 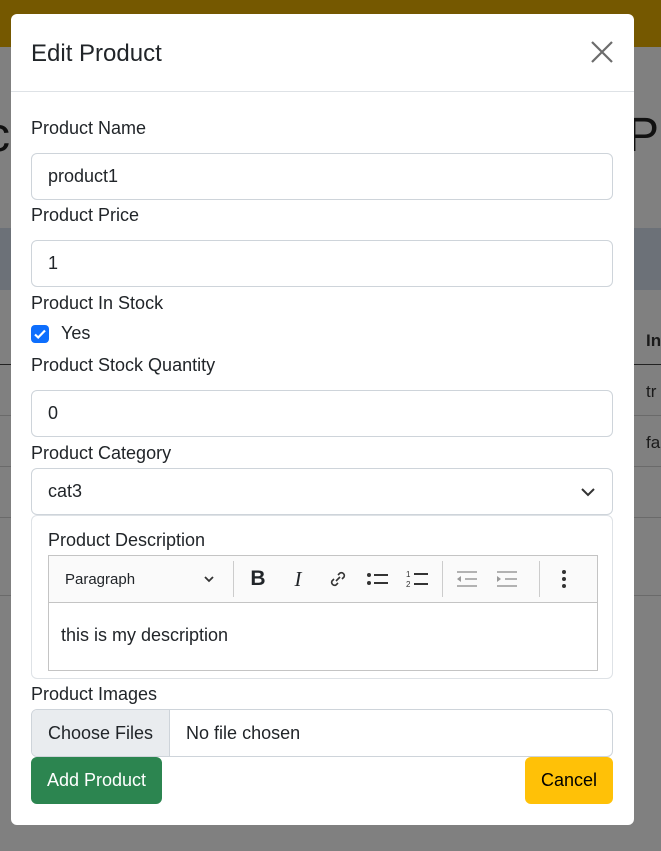 What do you see at coordinates (323, 637) in the screenshot?
I see `description-editor: this is my description` at bounding box center [323, 637].